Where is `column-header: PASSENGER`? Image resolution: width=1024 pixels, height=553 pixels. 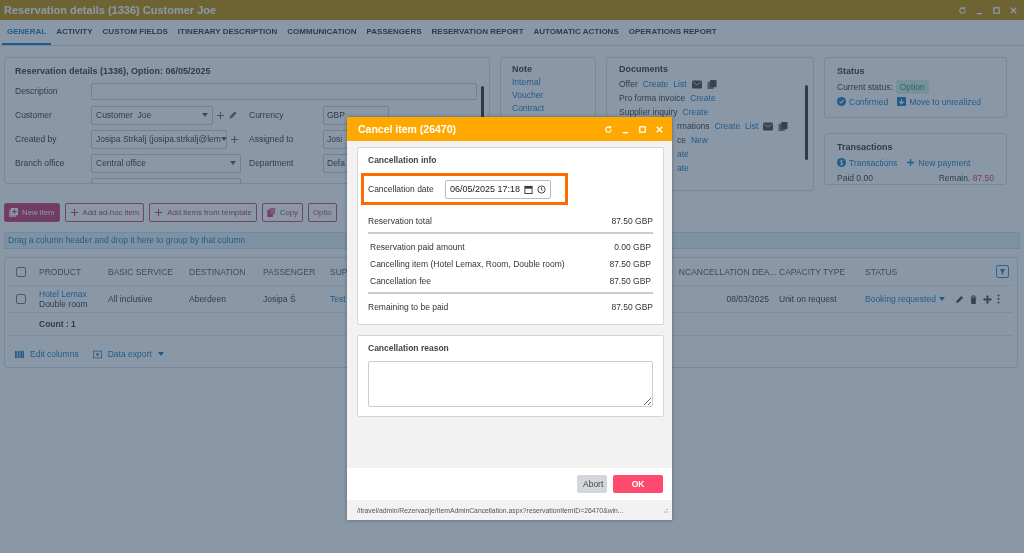 column-header: PASSENGER is located at coordinates (296, 271).